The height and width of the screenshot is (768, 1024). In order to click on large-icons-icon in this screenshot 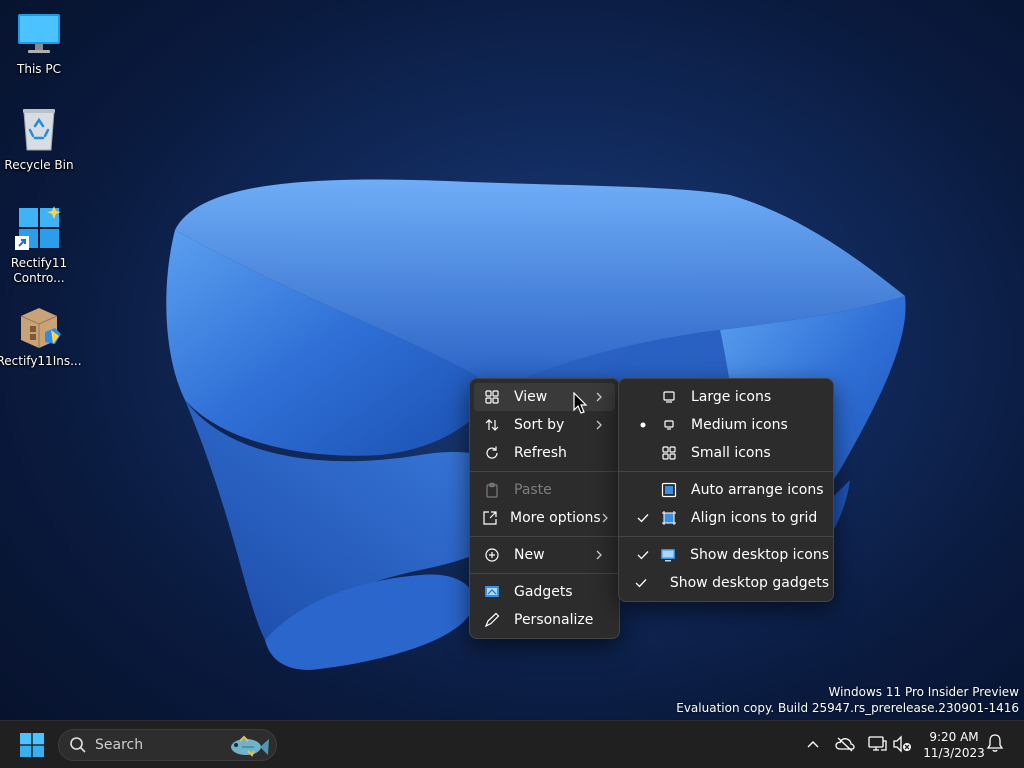, I will do `click(669, 397)`.